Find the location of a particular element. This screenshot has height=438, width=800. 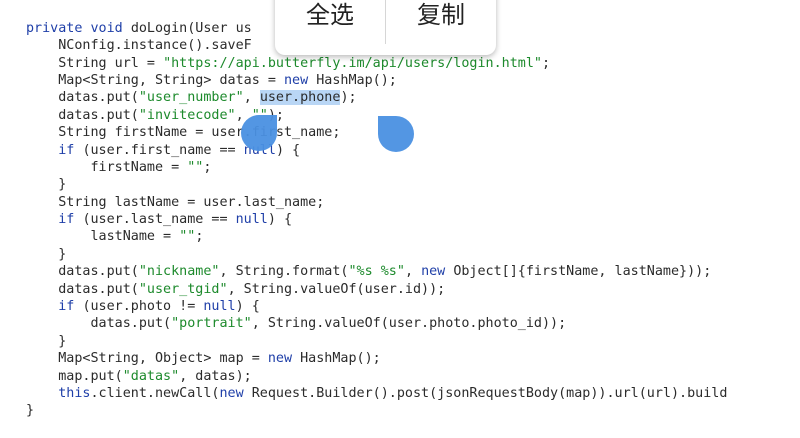

code-token: "datas" is located at coordinates (151, 376).